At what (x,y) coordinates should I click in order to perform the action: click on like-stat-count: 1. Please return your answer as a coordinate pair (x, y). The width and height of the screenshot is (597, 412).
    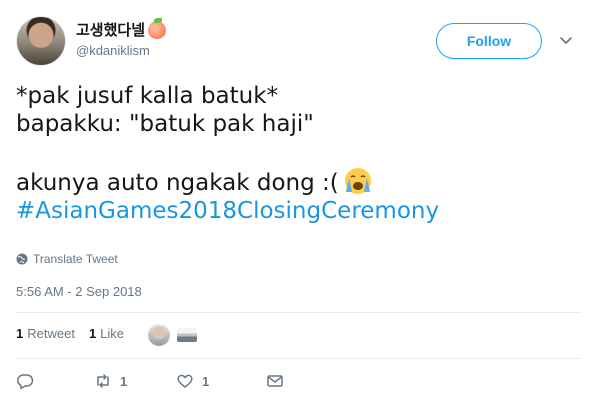
    Looking at the image, I should click on (92, 333).